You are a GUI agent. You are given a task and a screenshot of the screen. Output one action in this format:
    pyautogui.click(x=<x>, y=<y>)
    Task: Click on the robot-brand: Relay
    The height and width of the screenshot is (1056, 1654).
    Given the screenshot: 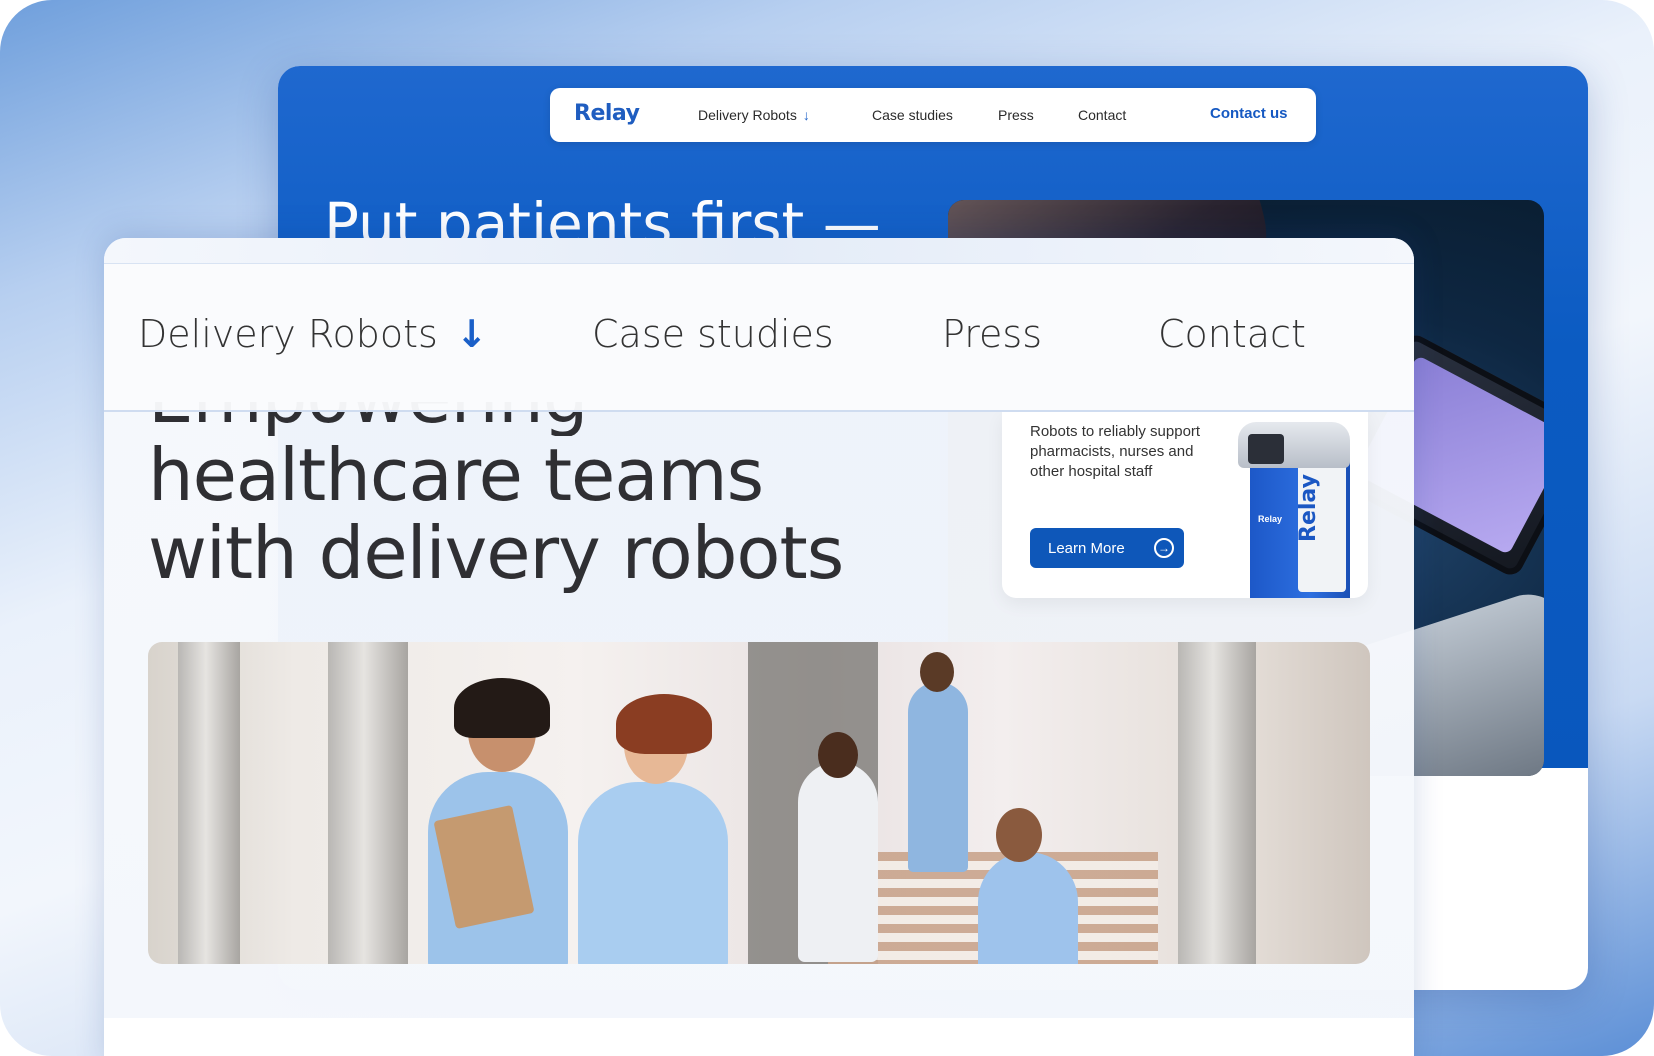 What is the action you would take?
    pyautogui.click(x=1308, y=508)
    